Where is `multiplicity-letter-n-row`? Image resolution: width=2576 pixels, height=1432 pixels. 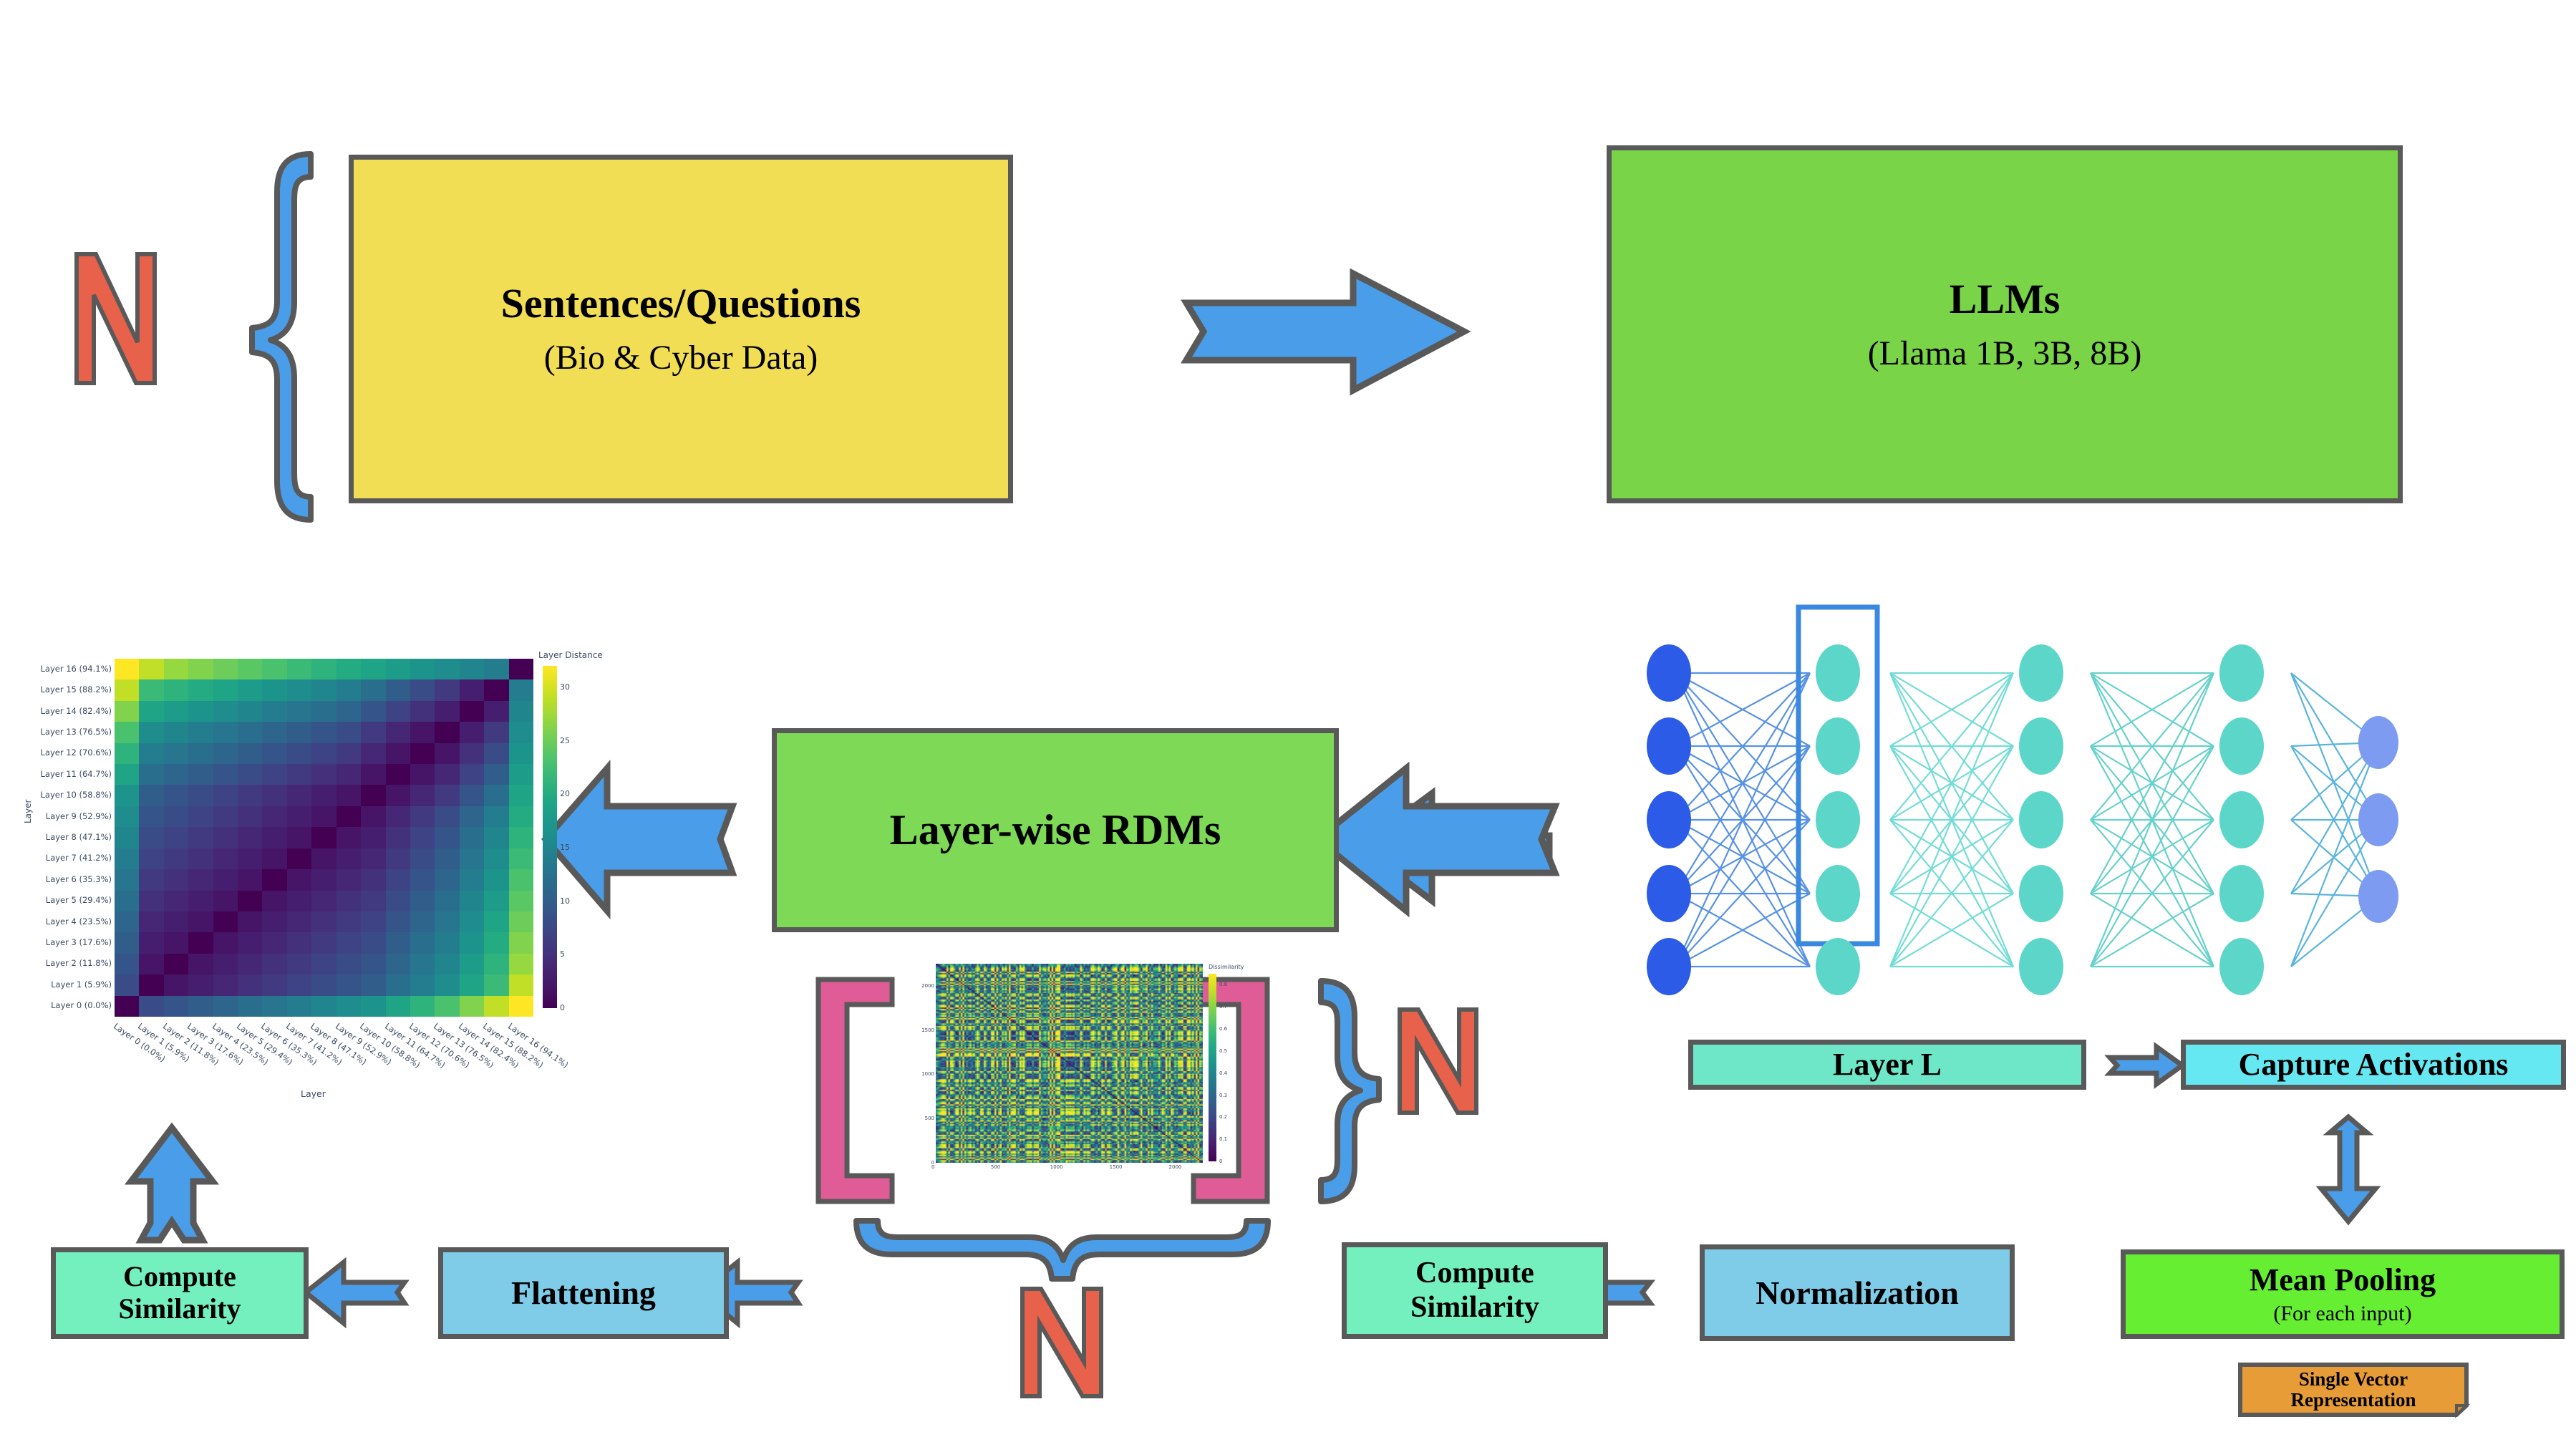 multiplicity-letter-n-row is located at coordinates (1061, 1342).